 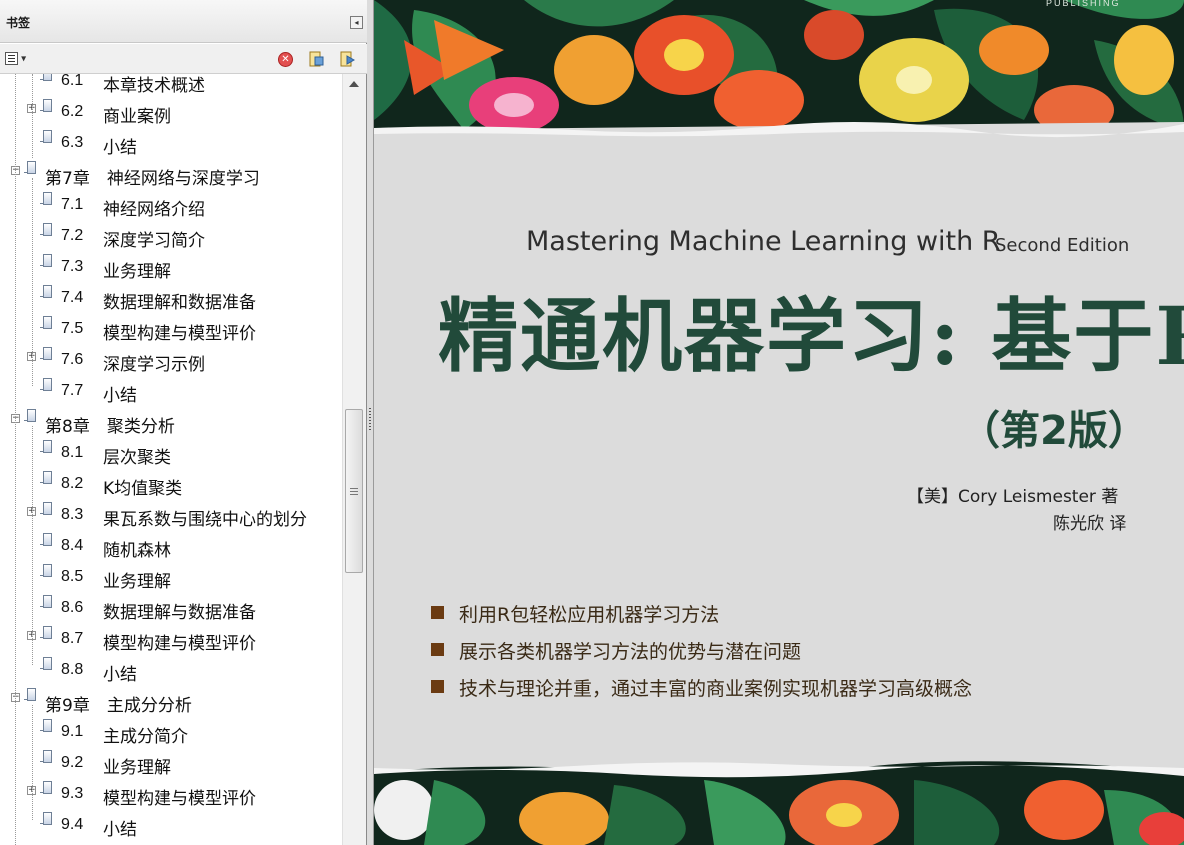 What do you see at coordinates (205, 520) in the screenshot?
I see `bookmark-label: 果瓦系数与围绕中心的划分` at bounding box center [205, 520].